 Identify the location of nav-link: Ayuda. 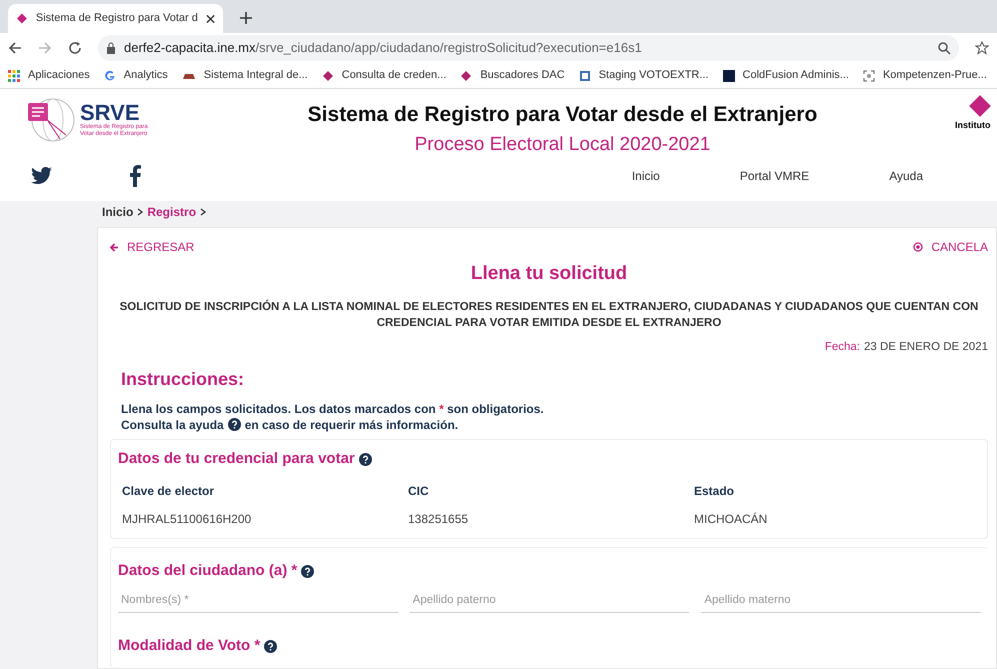
(906, 176).